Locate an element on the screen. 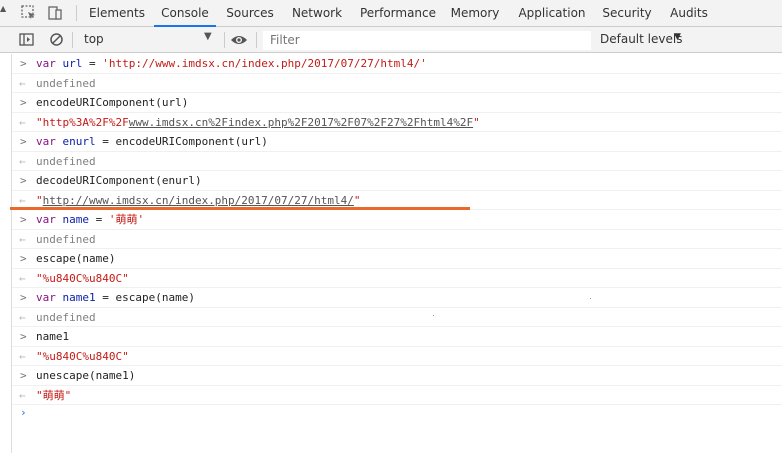 The image size is (782, 453). console-code: escape(name) is located at coordinates (75, 258).